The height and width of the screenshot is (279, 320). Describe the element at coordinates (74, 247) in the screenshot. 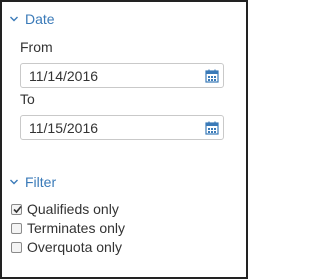

I see `overquota-only-label: Overquota only` at that location.